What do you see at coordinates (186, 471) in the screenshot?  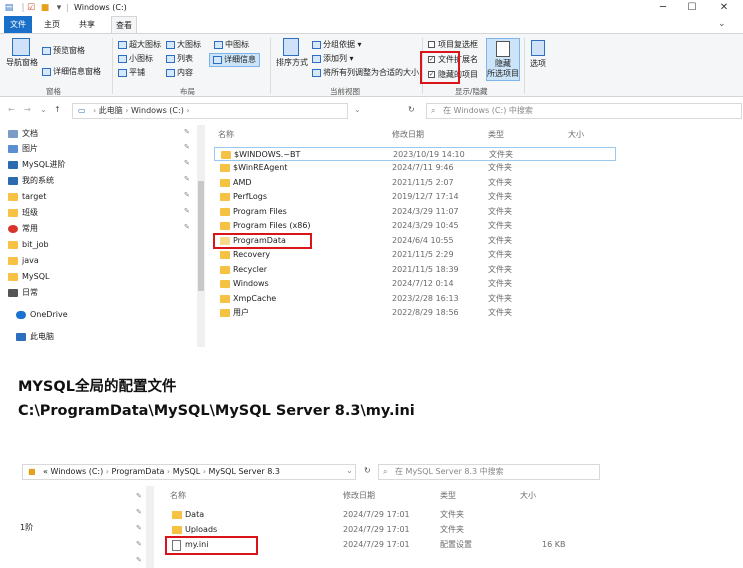 I see `breadcrumb-item: MySQL` at bounding box center [186, 471].